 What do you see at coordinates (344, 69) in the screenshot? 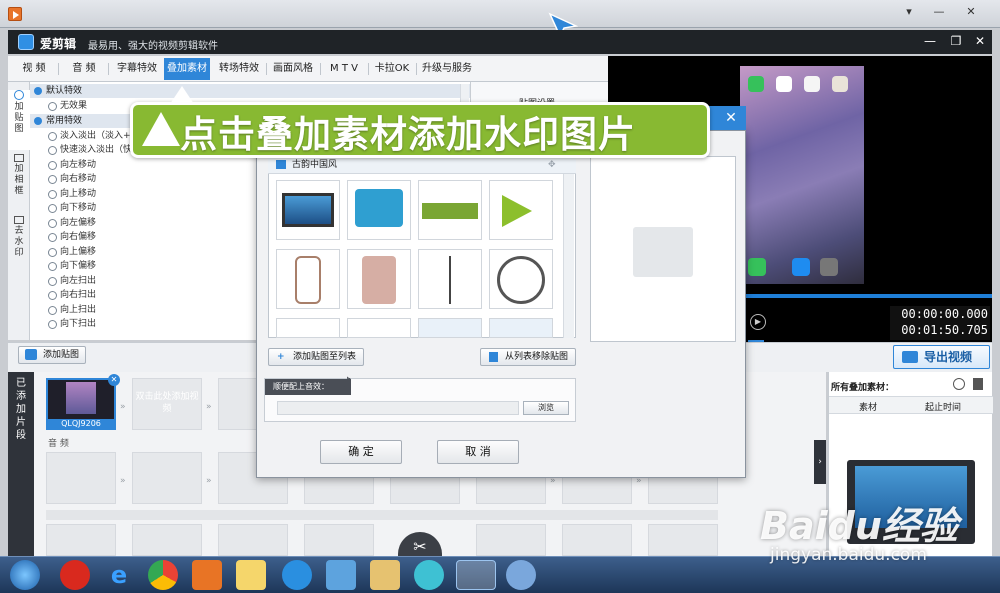
I see `tab-mtv: M T V` at bounding box center [344, 69].